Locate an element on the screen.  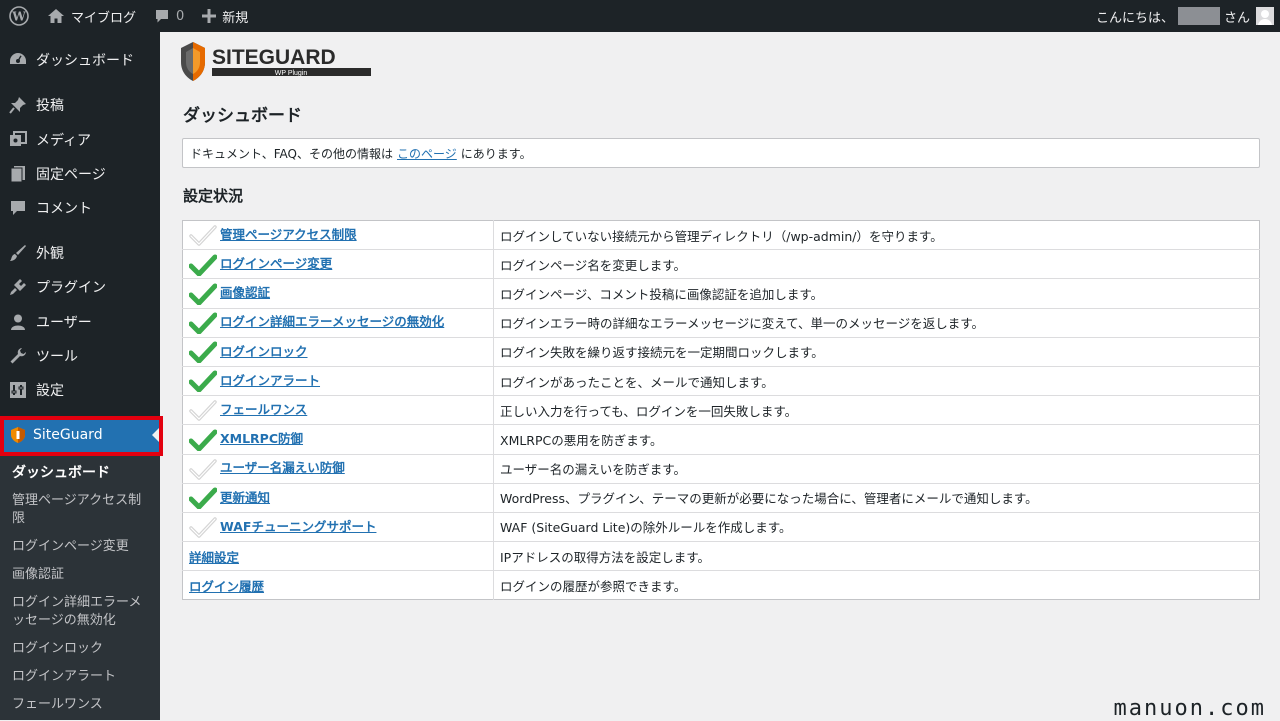
sidebar-label: ユーザー is located at coordinates (64, 323).